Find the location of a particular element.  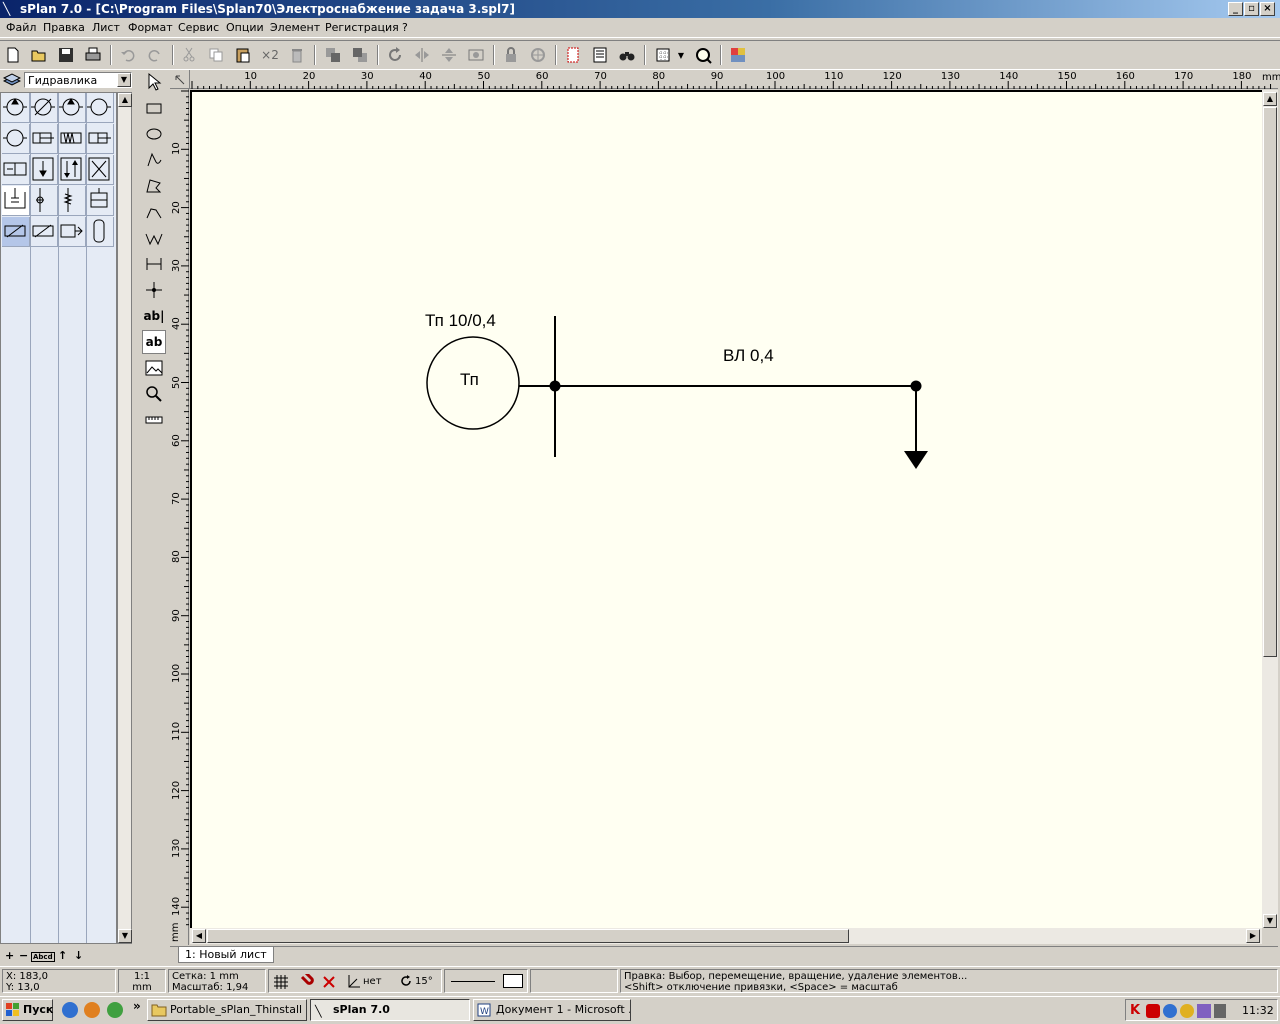

scroll-right-icon: ▶ is located at coordinates (1253, 936).